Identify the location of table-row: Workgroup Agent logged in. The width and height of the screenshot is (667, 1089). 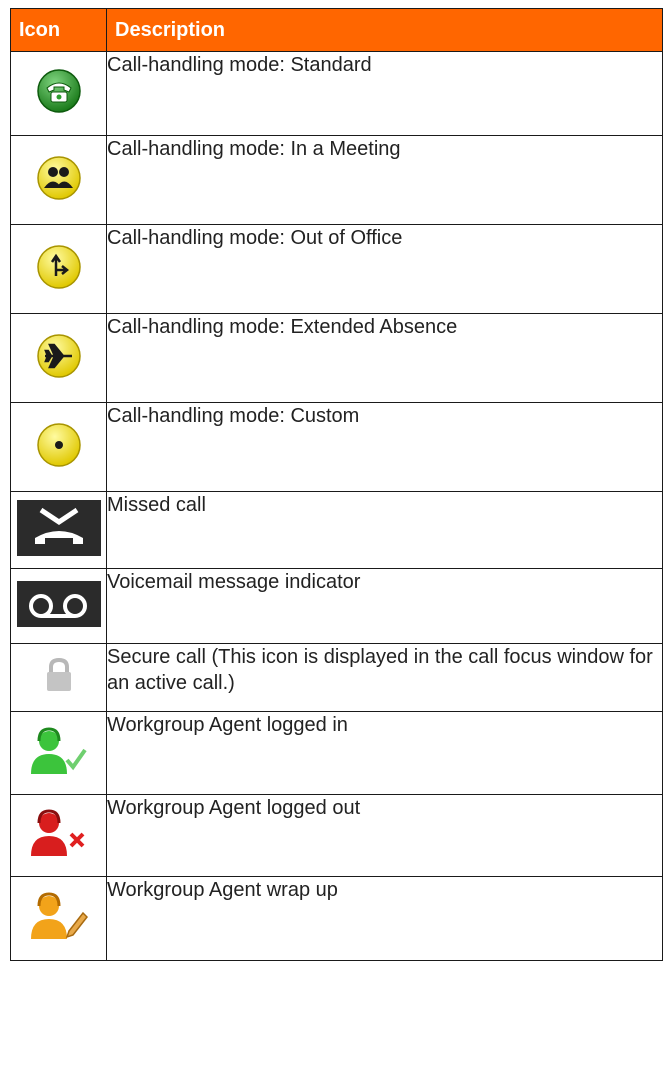
(336, 753).